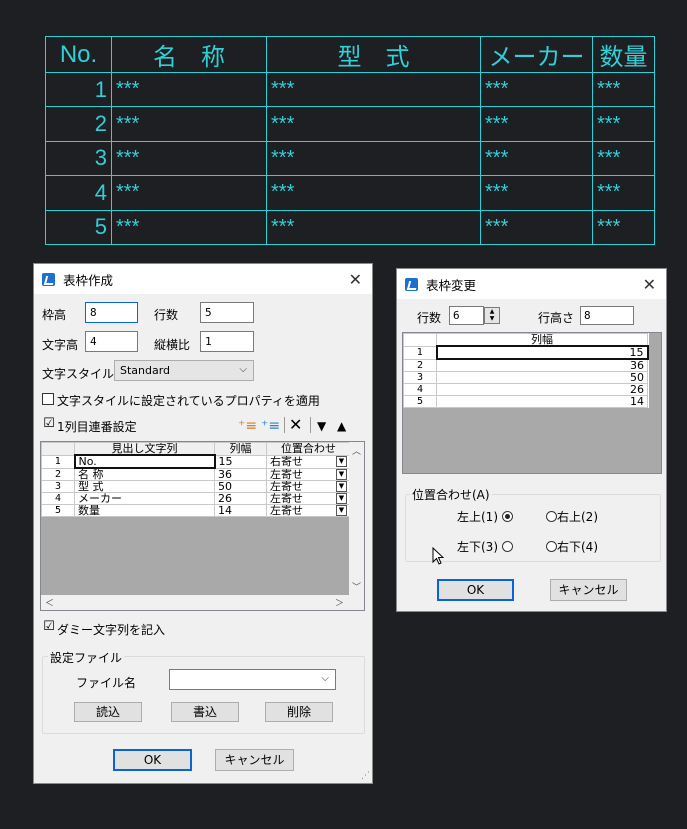  I want to click on heading-cell: メーカー, so click(144, 498).